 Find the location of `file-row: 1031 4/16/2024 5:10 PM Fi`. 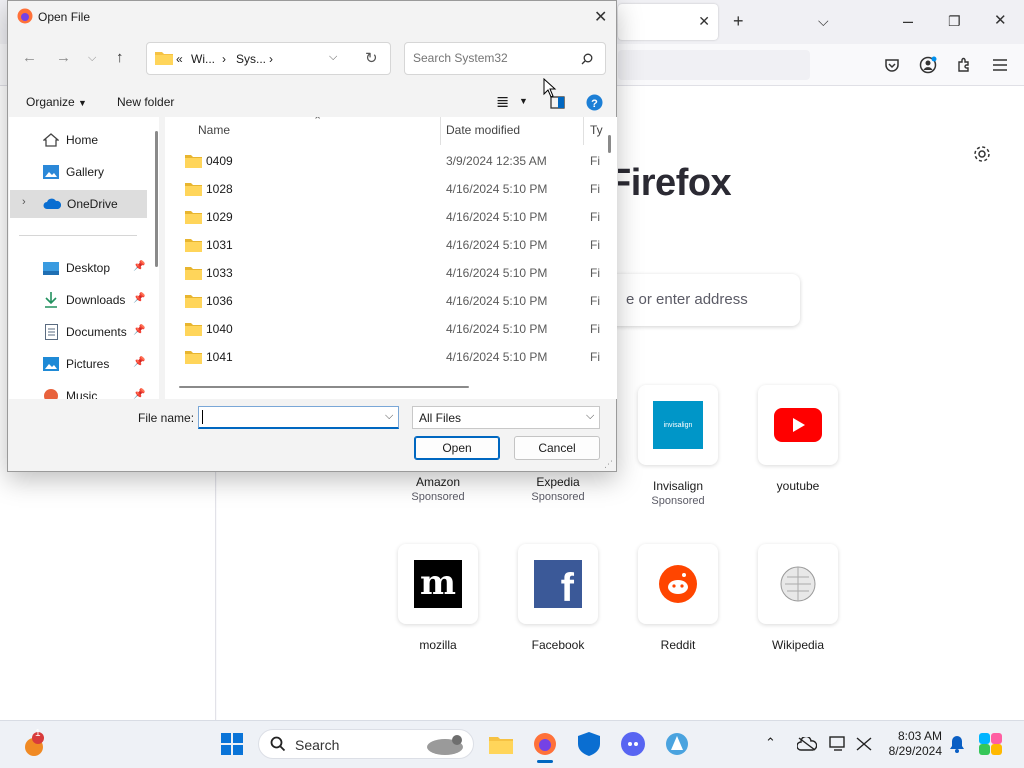

file-row: 1031 4/16/2024 5:10 PM Fi is located at coordinates (385, 245).